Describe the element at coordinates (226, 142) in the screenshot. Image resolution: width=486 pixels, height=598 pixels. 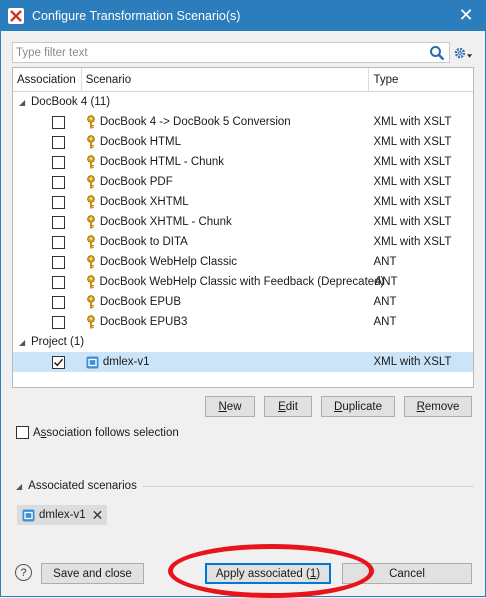
I see `scenario-cell: DocBook HTML` at that location.